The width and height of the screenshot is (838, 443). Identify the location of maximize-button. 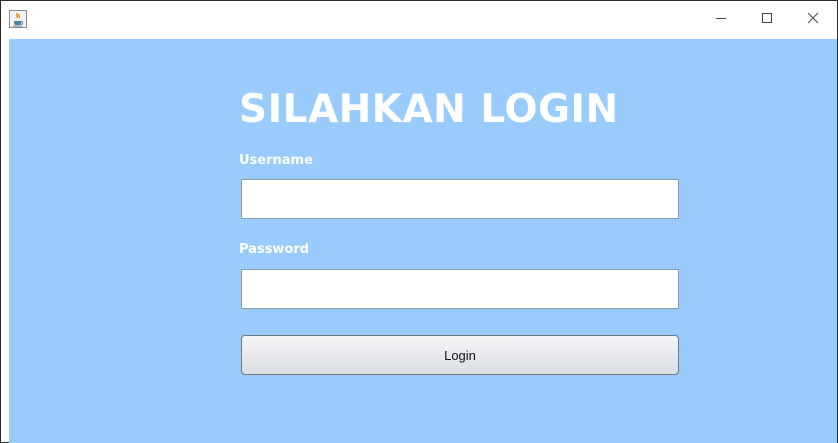
(767, 20).